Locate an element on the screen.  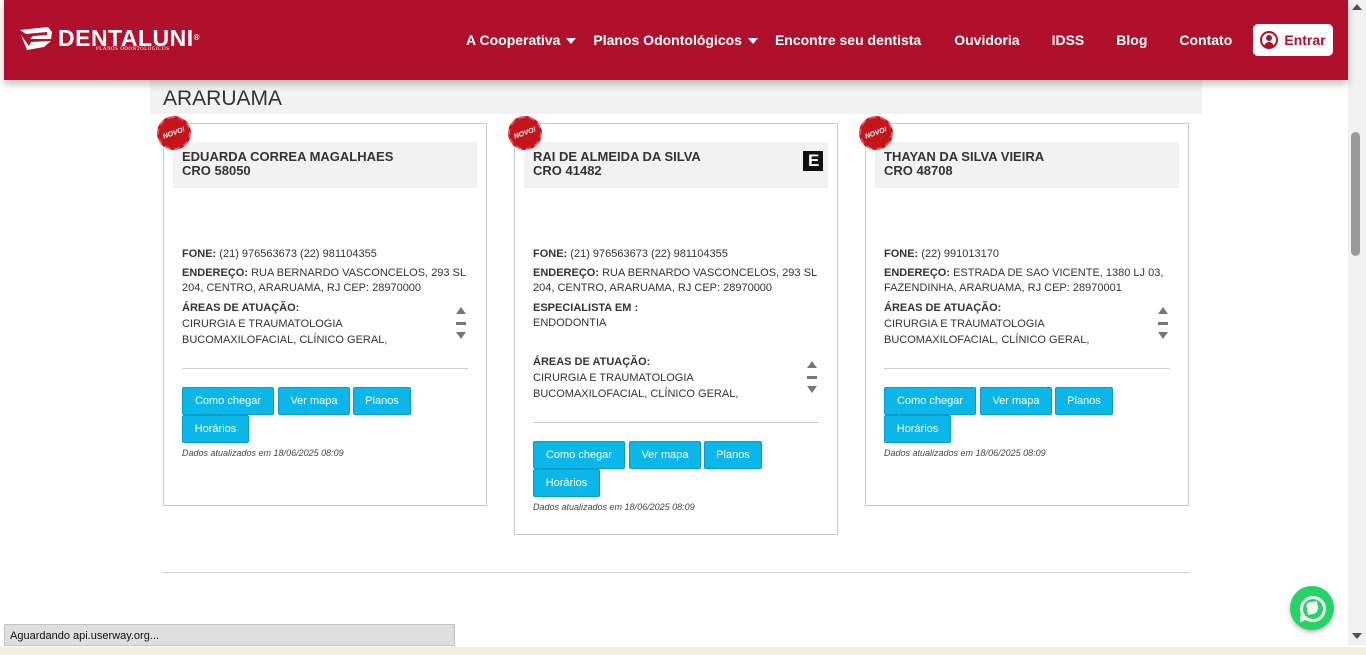
phone-field: FONE: (22) 991013170 is located at coordinates (941, 254).